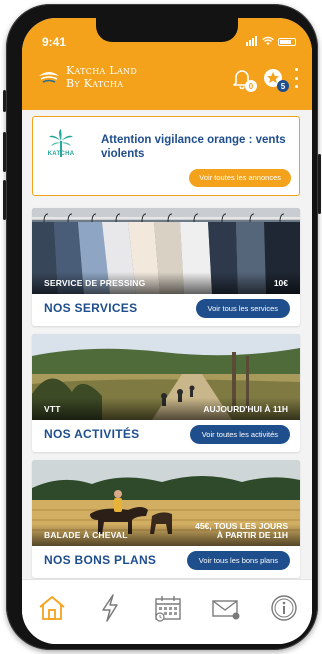  What do you see at coordinates (245, 409) in the screenshot?
I see `activities-caption-time: Aujourd'hui à 11h` at bounding box center [245, 409].